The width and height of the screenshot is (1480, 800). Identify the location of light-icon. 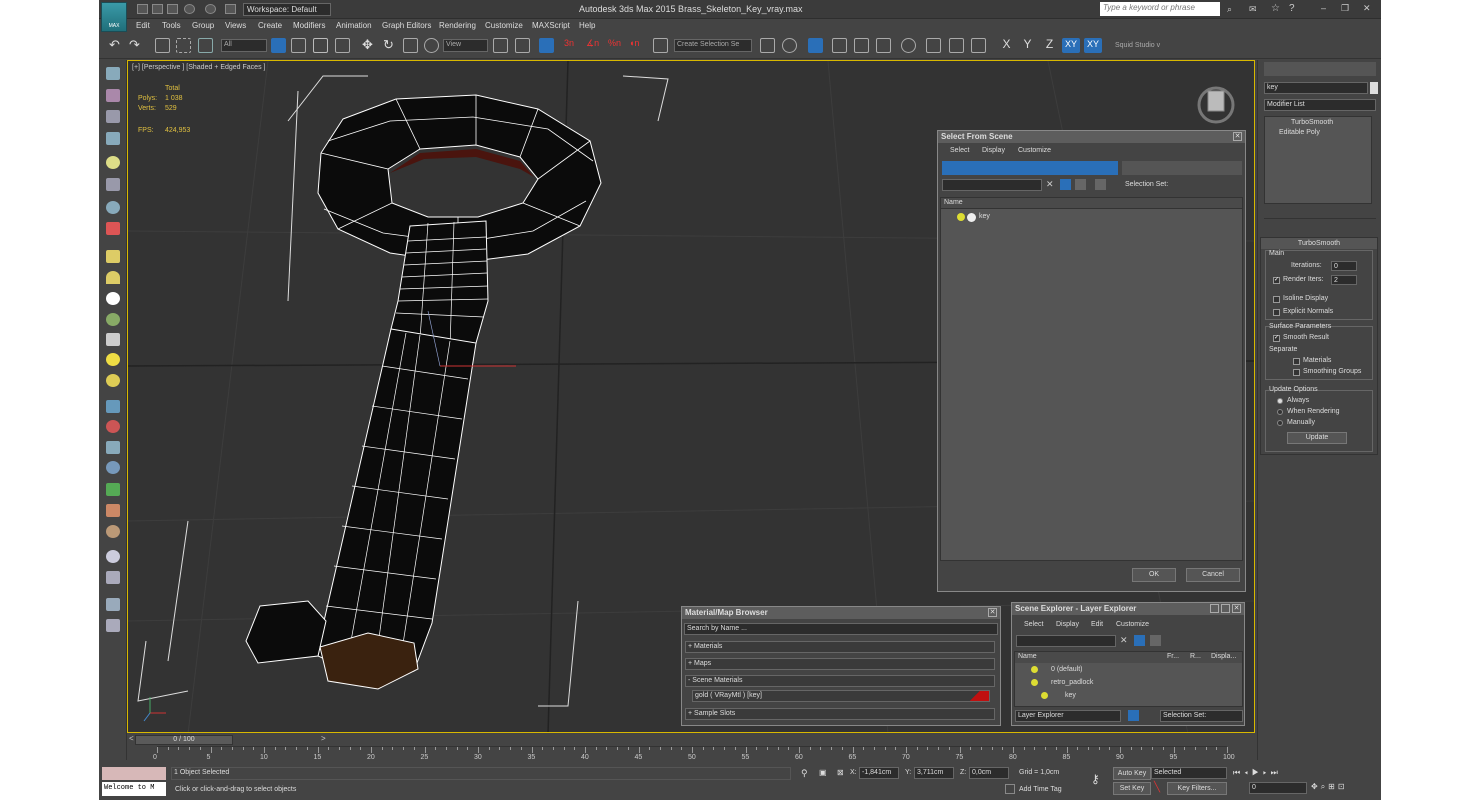
(113, 162).